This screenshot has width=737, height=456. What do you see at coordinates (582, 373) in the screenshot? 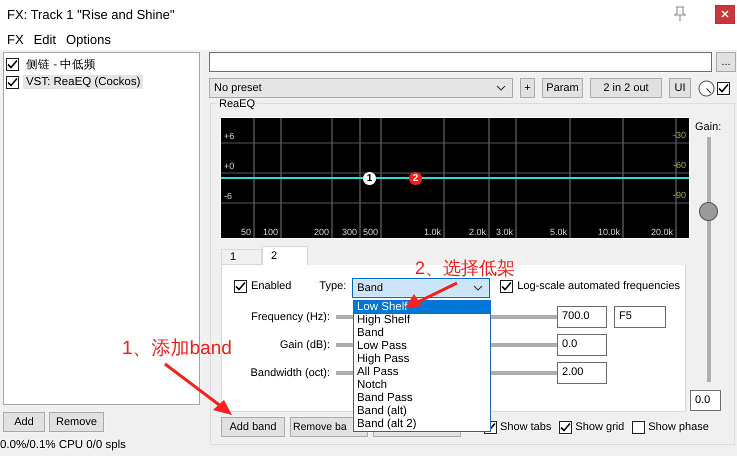
I see `value-field: 2.00` at bounding box center [582, 373].